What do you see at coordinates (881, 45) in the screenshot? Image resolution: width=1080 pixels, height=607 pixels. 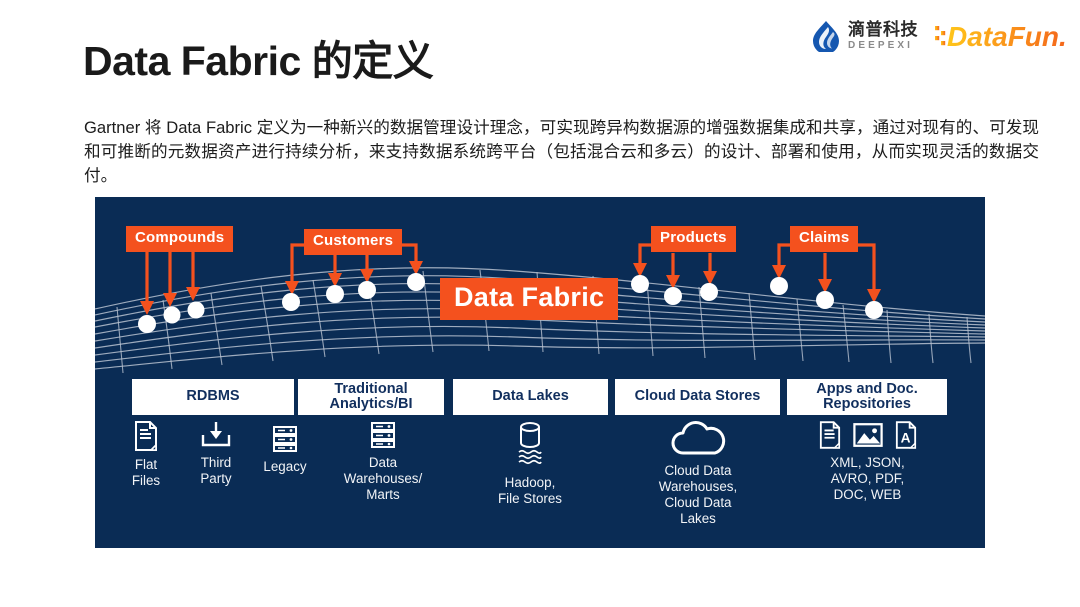 I see `deepexi-logo-en: DEEPEXI` at bounding box center [881, 45].